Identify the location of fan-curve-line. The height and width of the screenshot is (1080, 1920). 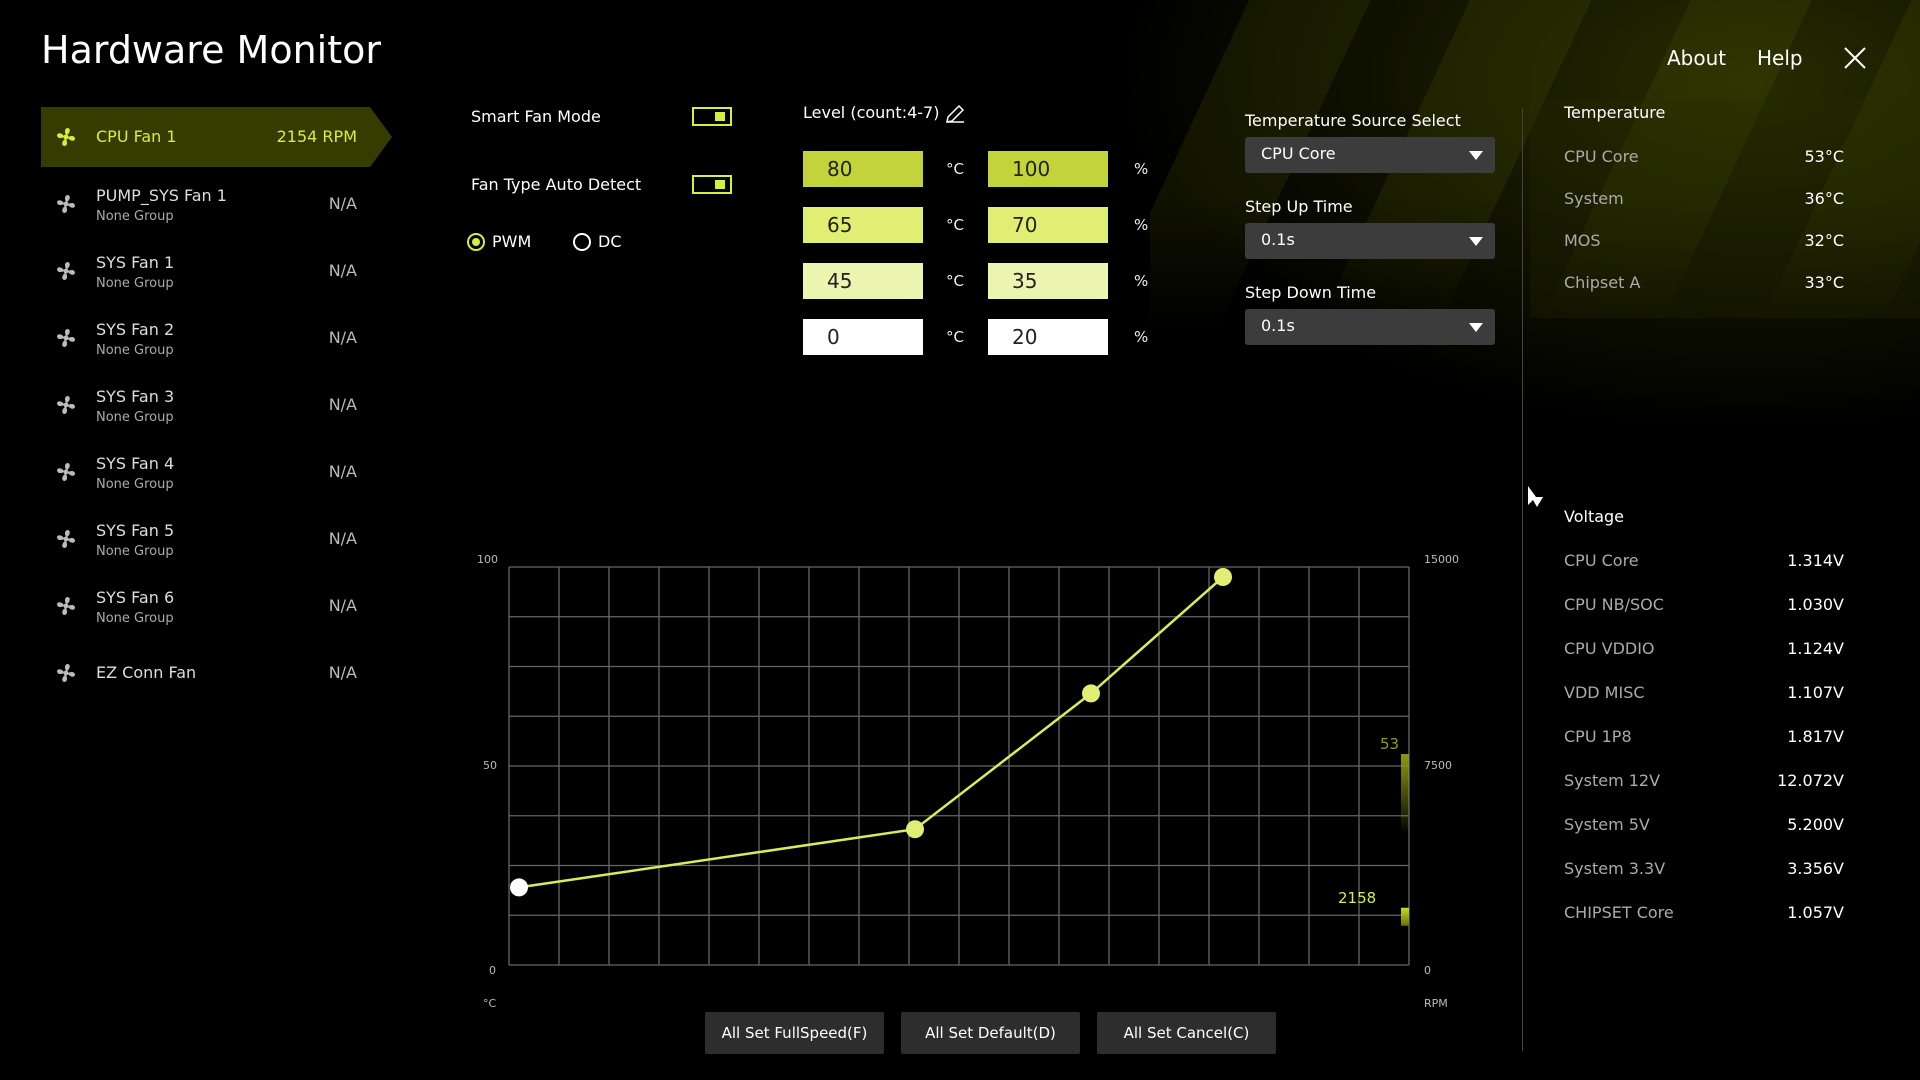
(871, 732).